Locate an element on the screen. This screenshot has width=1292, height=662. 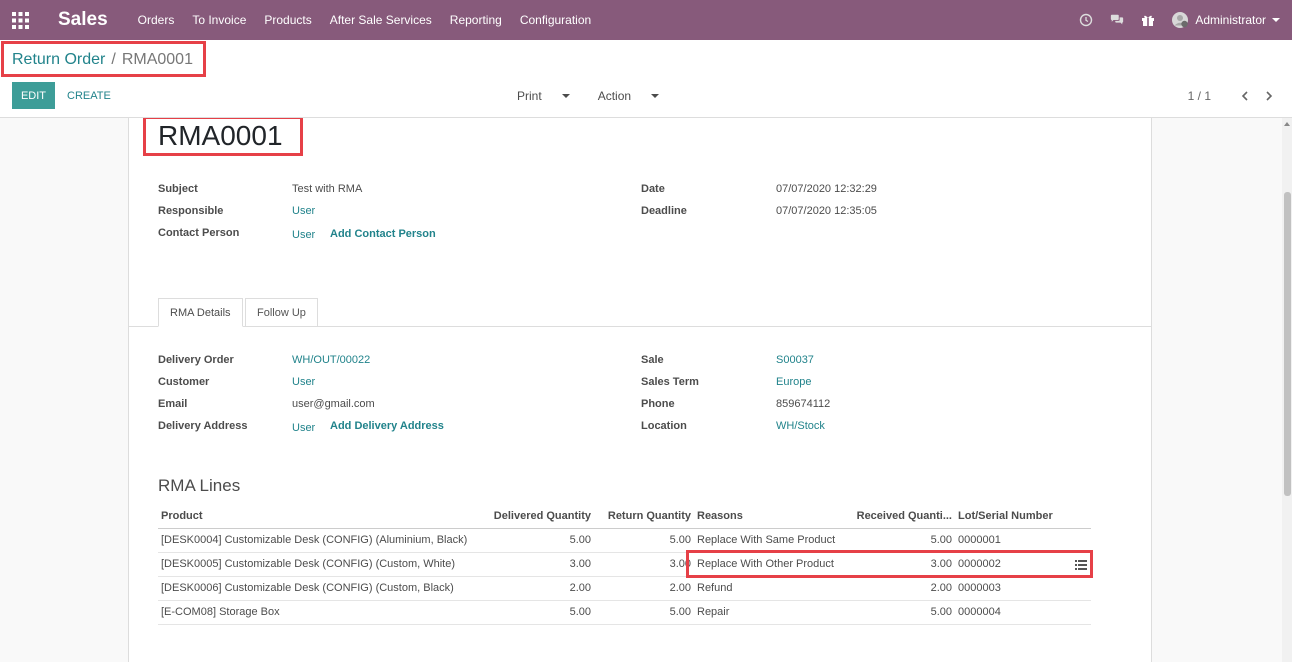
cell-delivered: 2.00 is located at coordinates (538, 588).